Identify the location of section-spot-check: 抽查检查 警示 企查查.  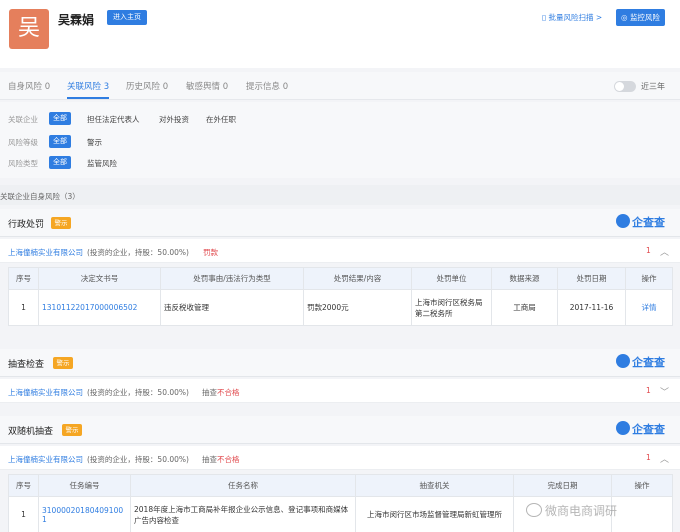
(340, 363).